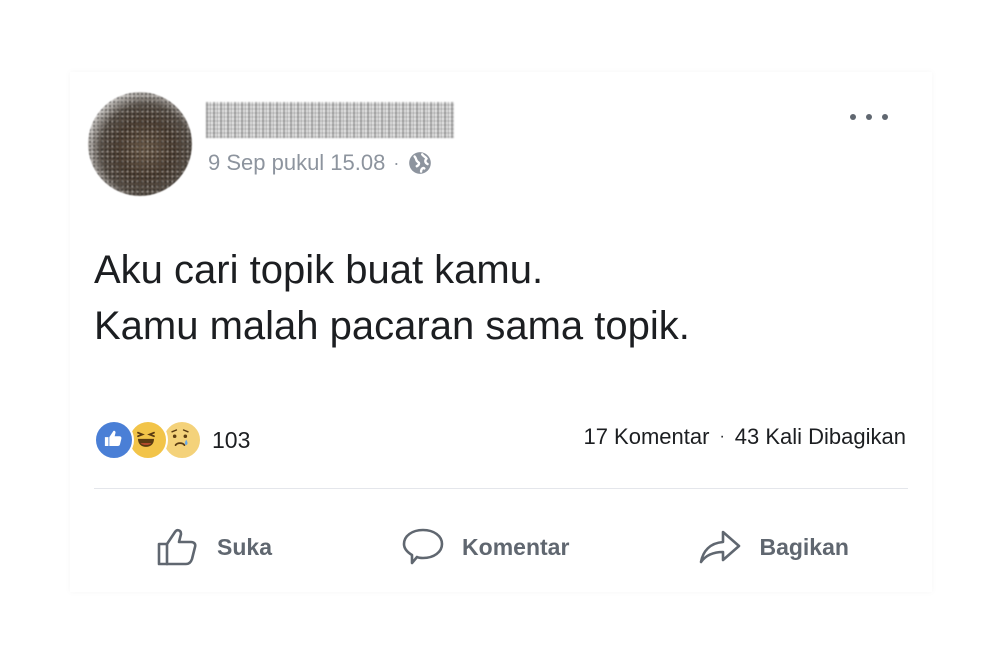  What do you see at coordinates (114, 440) in the screenshot?
I see `like-icon` at bounding box center [114, 440].